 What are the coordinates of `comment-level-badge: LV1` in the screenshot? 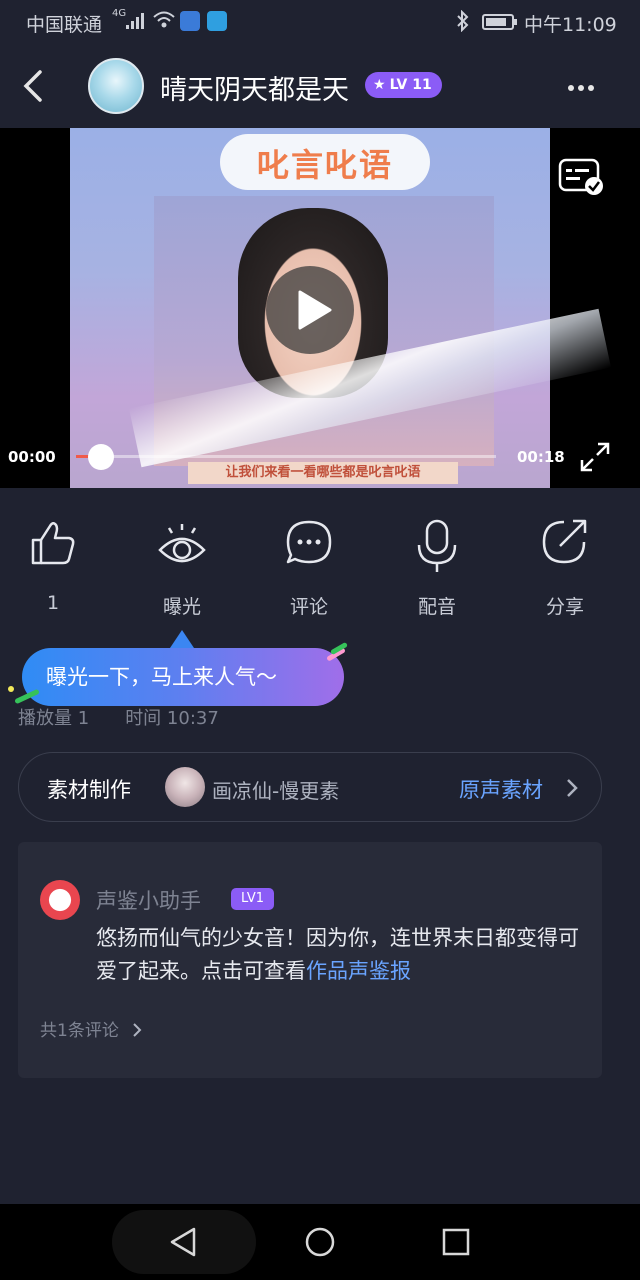 It's located at (252, 899).